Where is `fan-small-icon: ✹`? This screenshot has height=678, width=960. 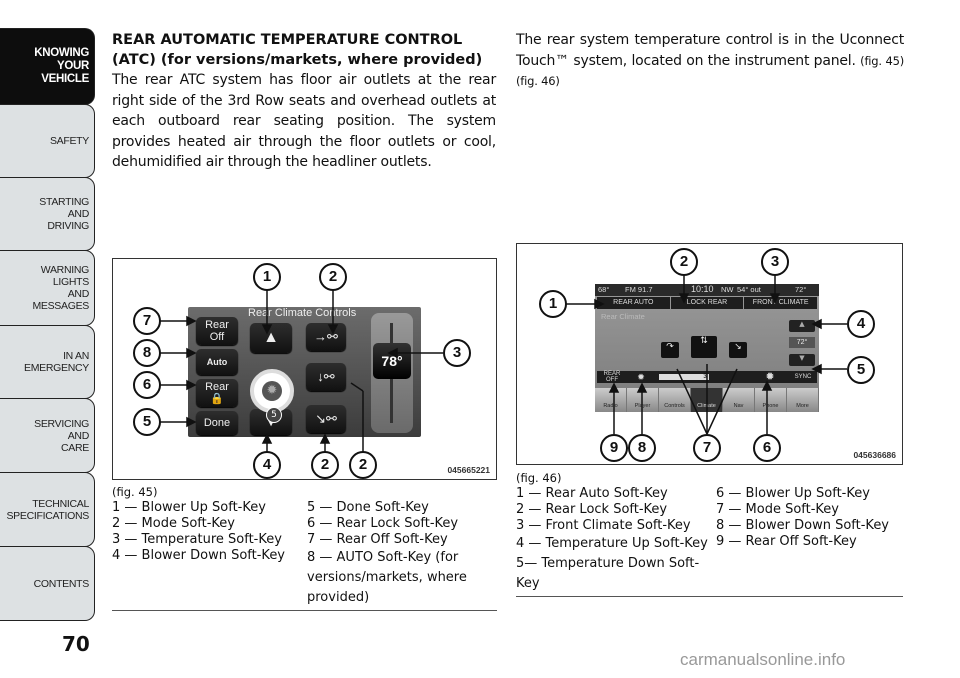
fan-small-icon: ✹ is located at coordinates (641, 377).